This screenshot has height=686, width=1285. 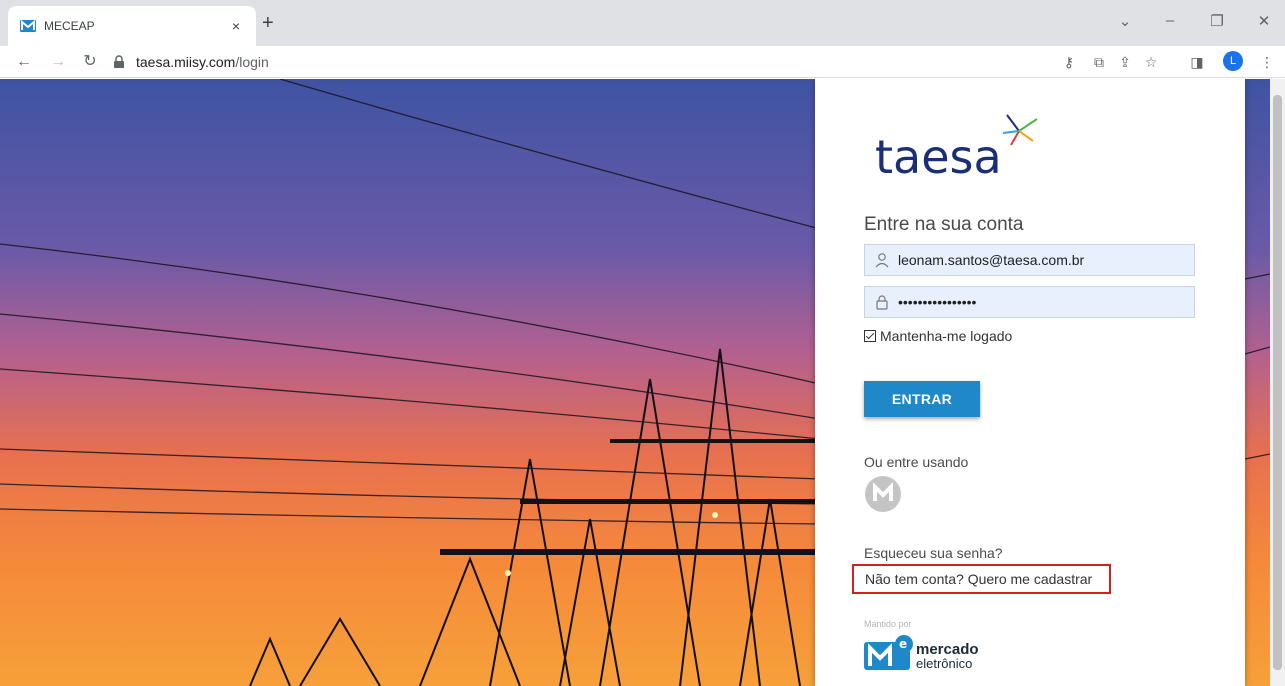 What do you see at coordinates (870, 336) in the screenshot?
I see `checkbox-checked-icon` at bounding box center [870, 336].